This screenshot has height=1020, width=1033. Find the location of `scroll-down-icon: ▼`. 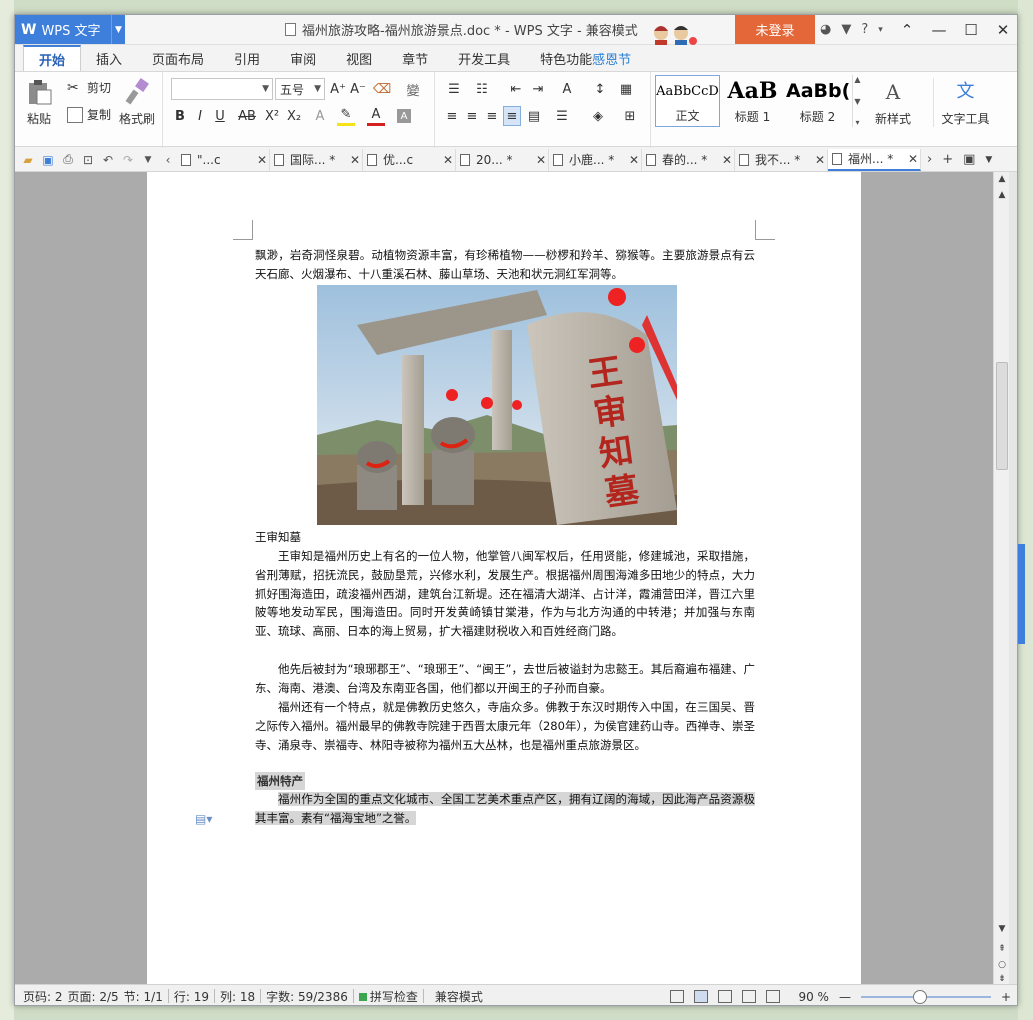

scroll-down-icon: ▼ is located at coordinates (1002, 929).